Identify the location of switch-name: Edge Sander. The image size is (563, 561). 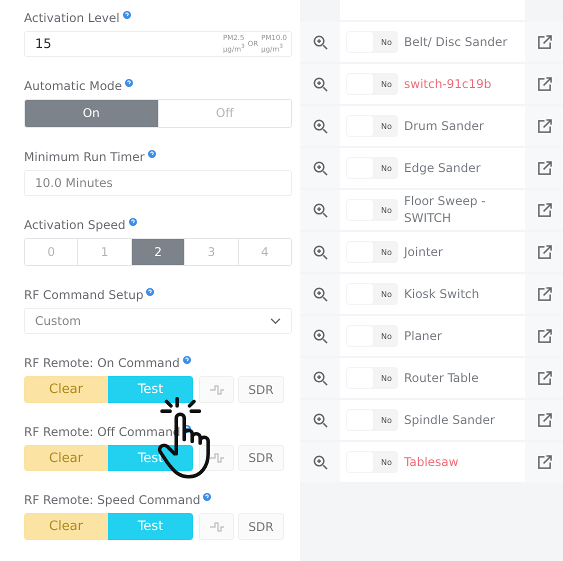
(443, 168).